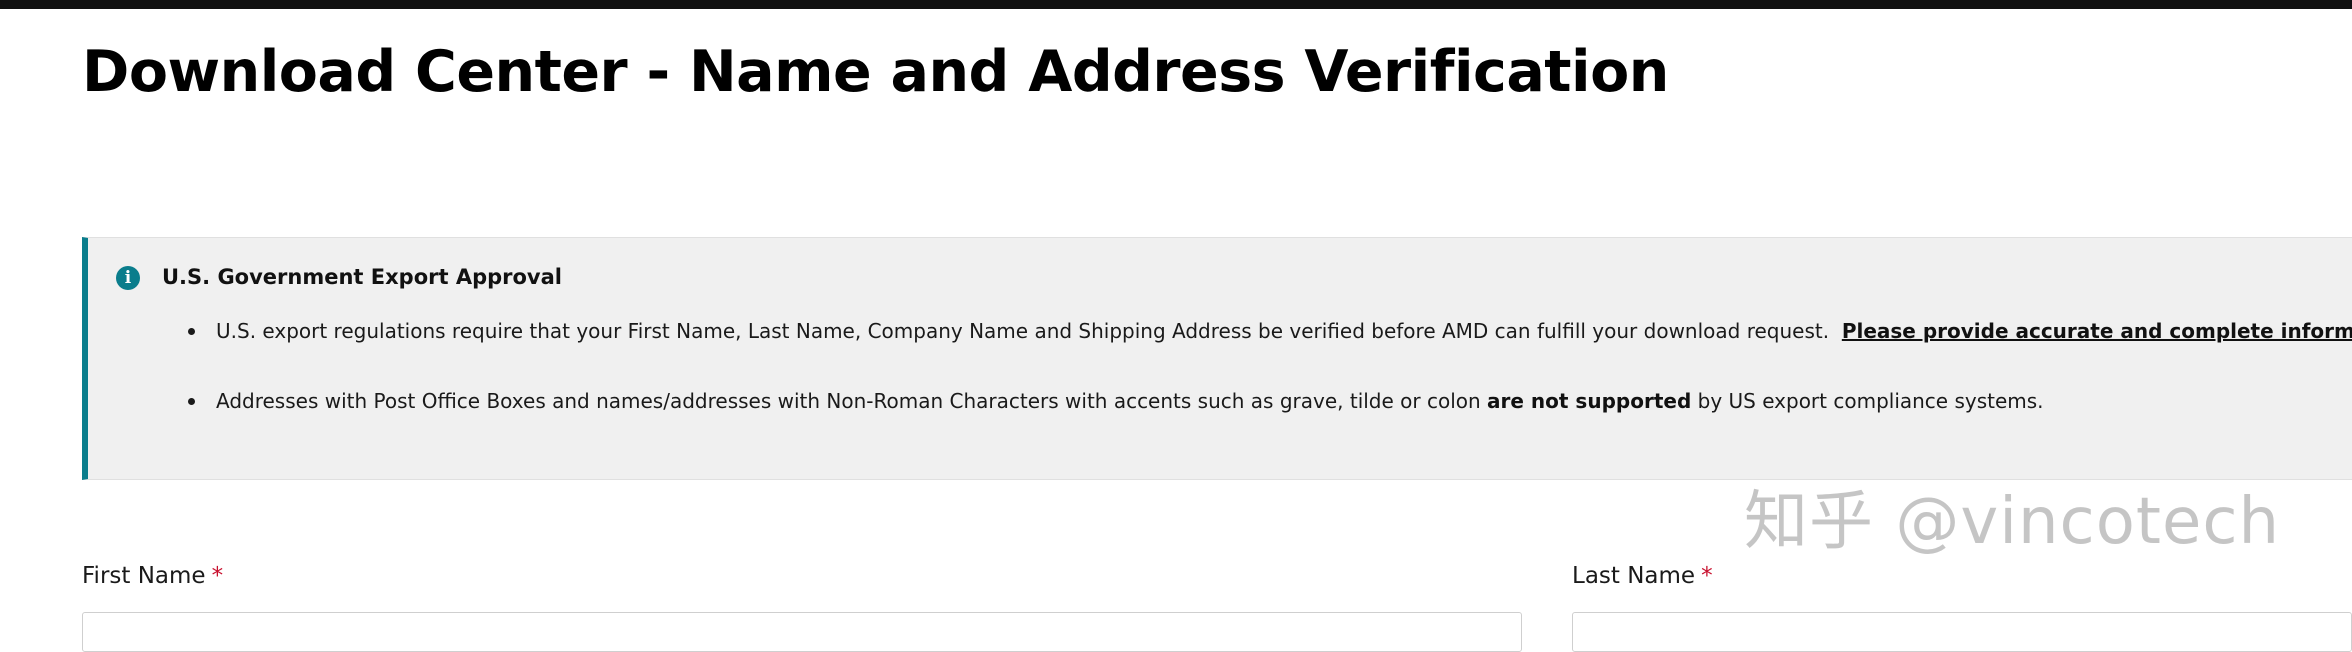  What do you see at coordinates (362, 277) in the screenshot?
I see `notice-title: U.S. Government Export Approval` at bounding box center [362, 277].